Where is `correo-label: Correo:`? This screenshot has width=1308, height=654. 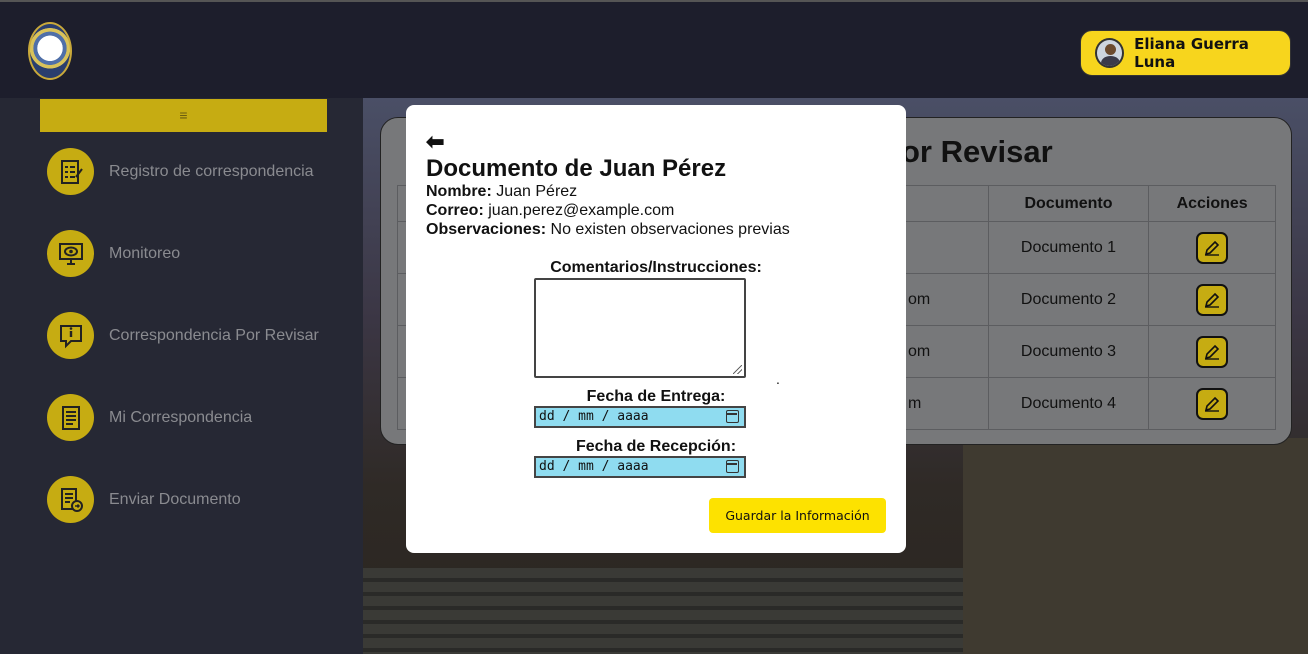 correo-label: Correo: is located at coordinates (455, 210).